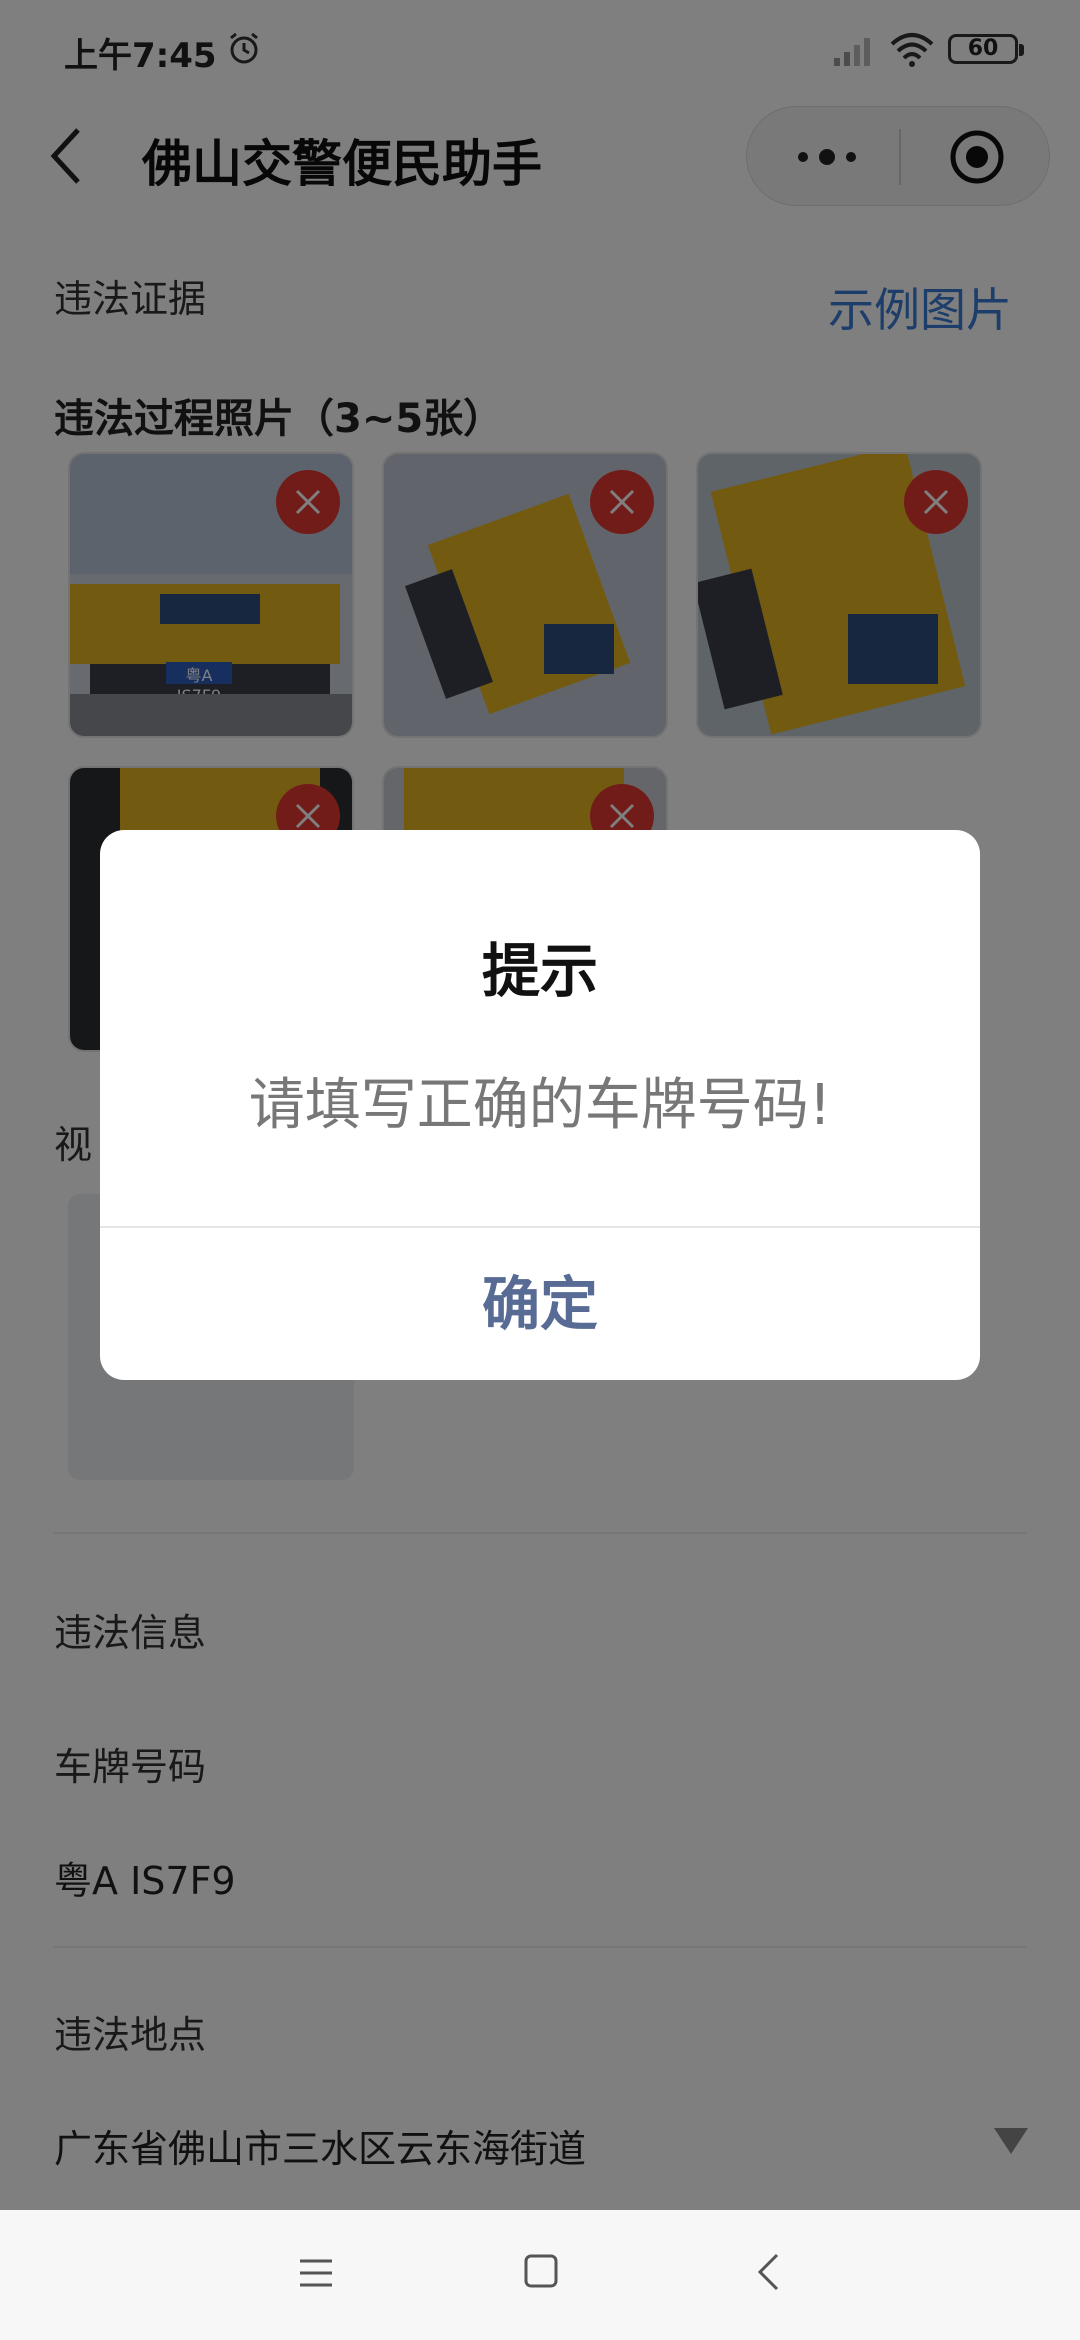 Image resolution: width=1080 pixels, height=2340 pixels. What do you see at coordinates (541, 2271) in the screenshot?
I see `home-square-icon` at bounding box center [541, 2271].